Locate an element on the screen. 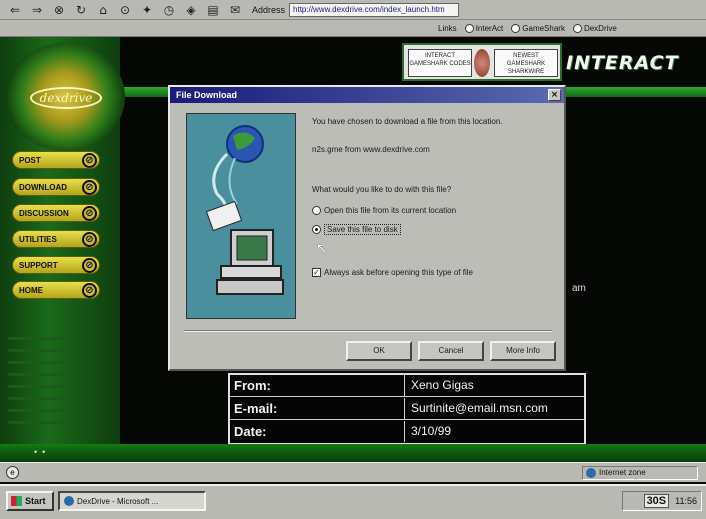 This screenshot has width=706, height=519. nav-button-download: DOWNLOAD ⊘ is located at coordinates (56, 187).